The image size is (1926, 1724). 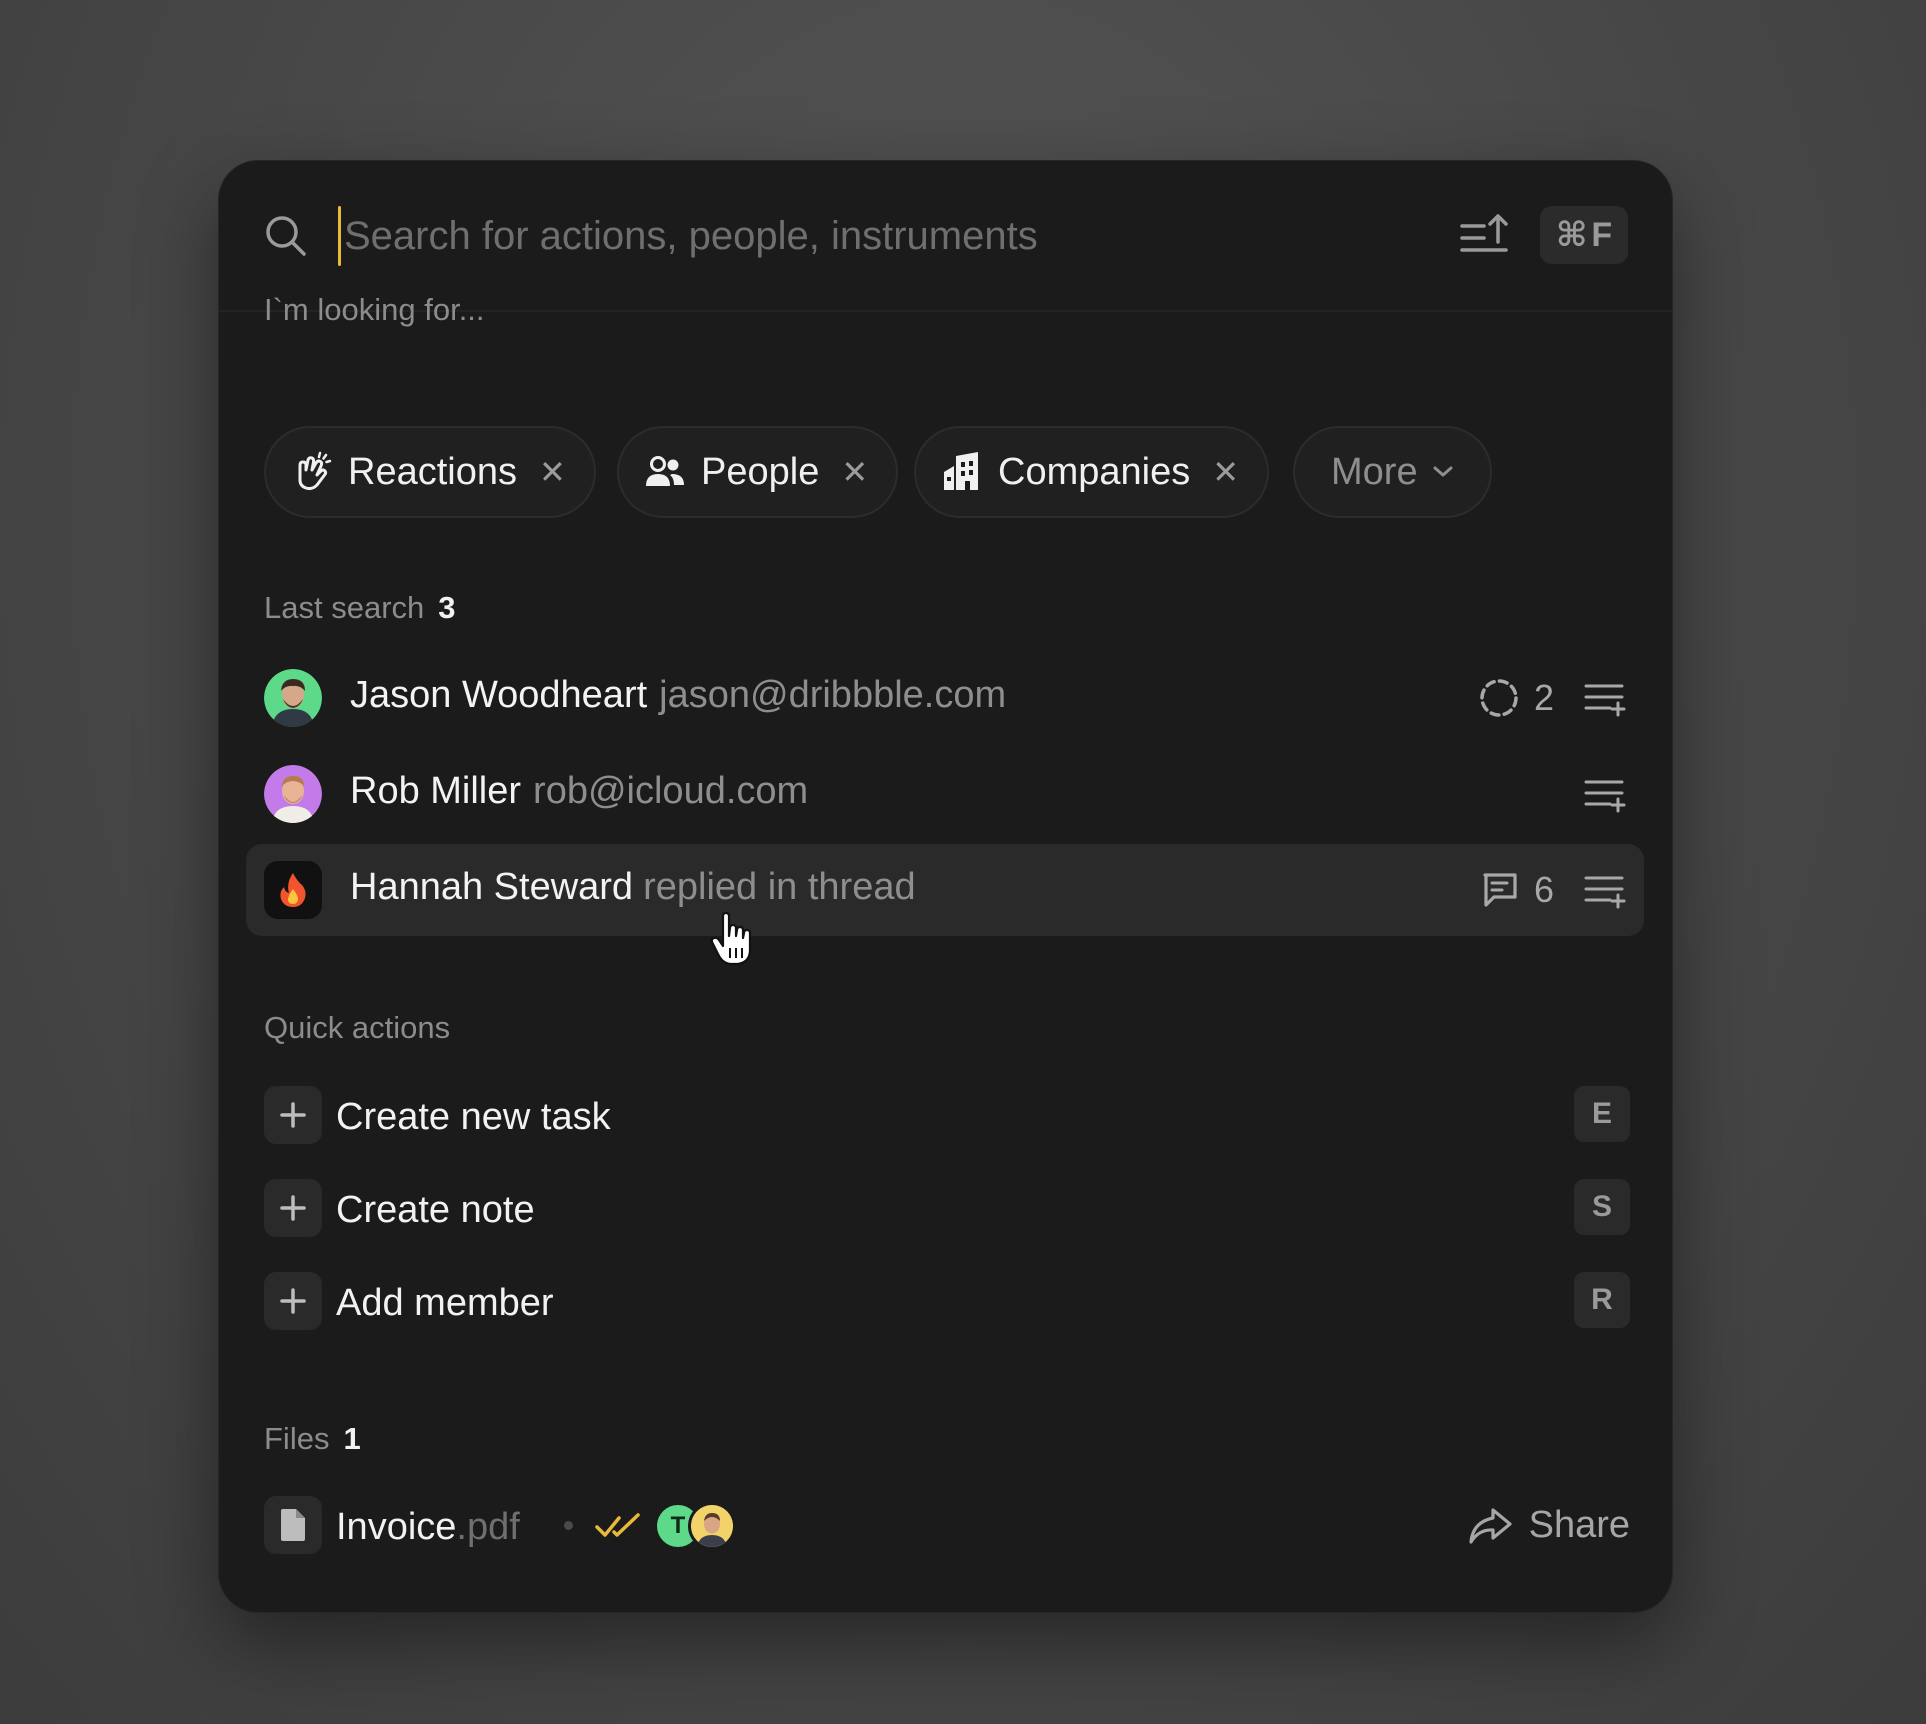 I want to click on fire-icon, so click(x=293, y=890).